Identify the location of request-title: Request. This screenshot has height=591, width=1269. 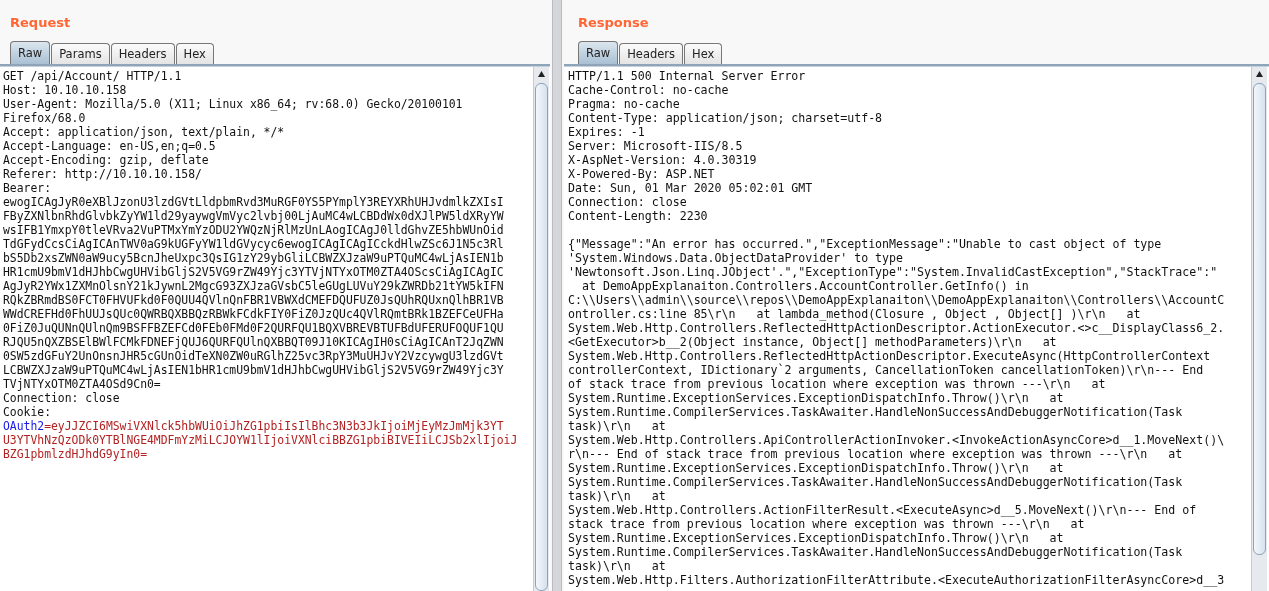
(41, 23).